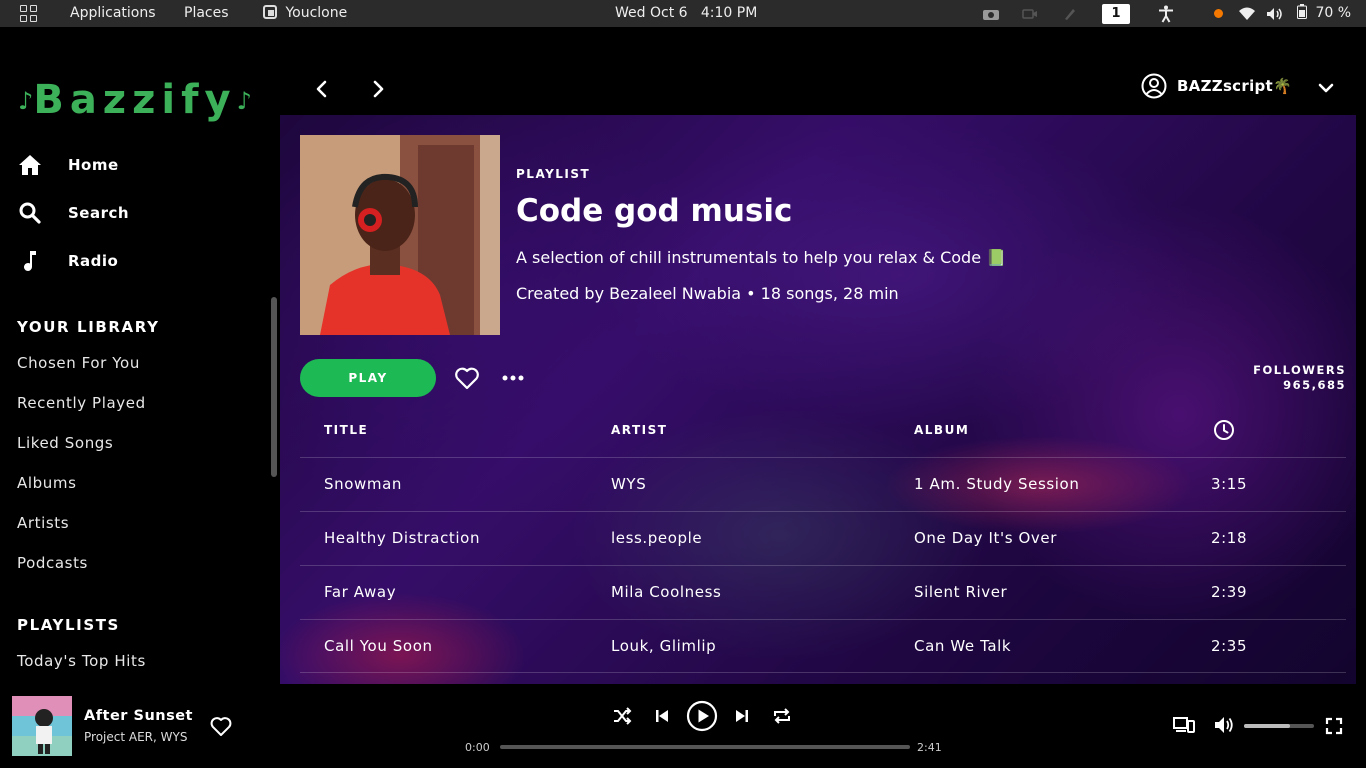 Image resolution: width=1366 pixels, height=768 pixels. What do you see at coordinates (270, 12) in the screenshot?
I see `app-window-icon` at bounding box center [270, 12].